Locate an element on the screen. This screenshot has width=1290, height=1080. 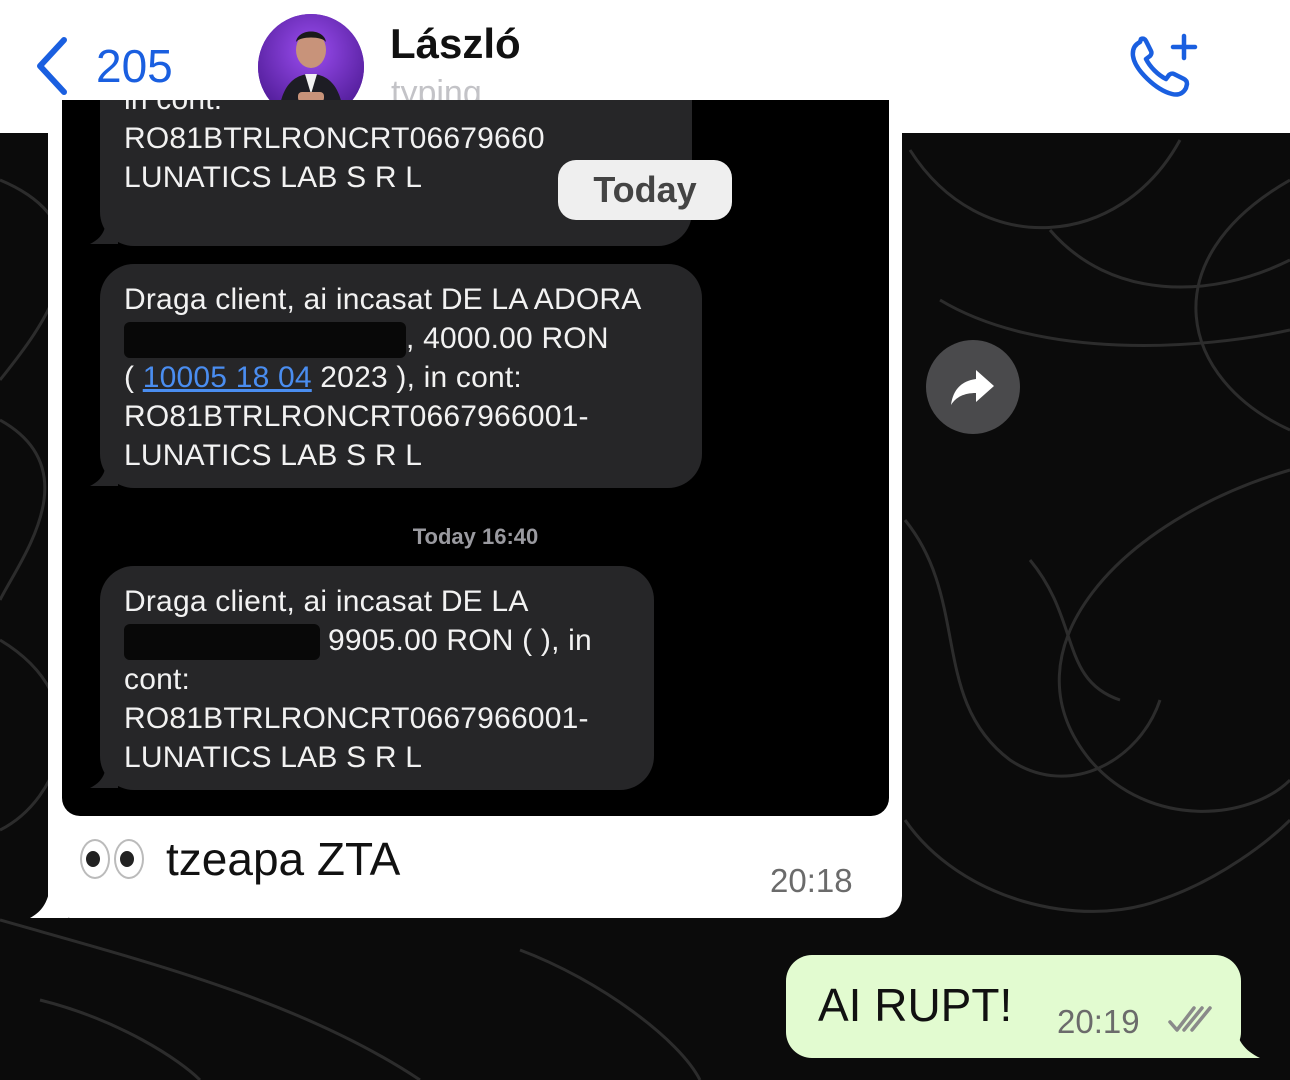
sms-detected-link: 10005 18 04 is located at coordinates (227, 377).